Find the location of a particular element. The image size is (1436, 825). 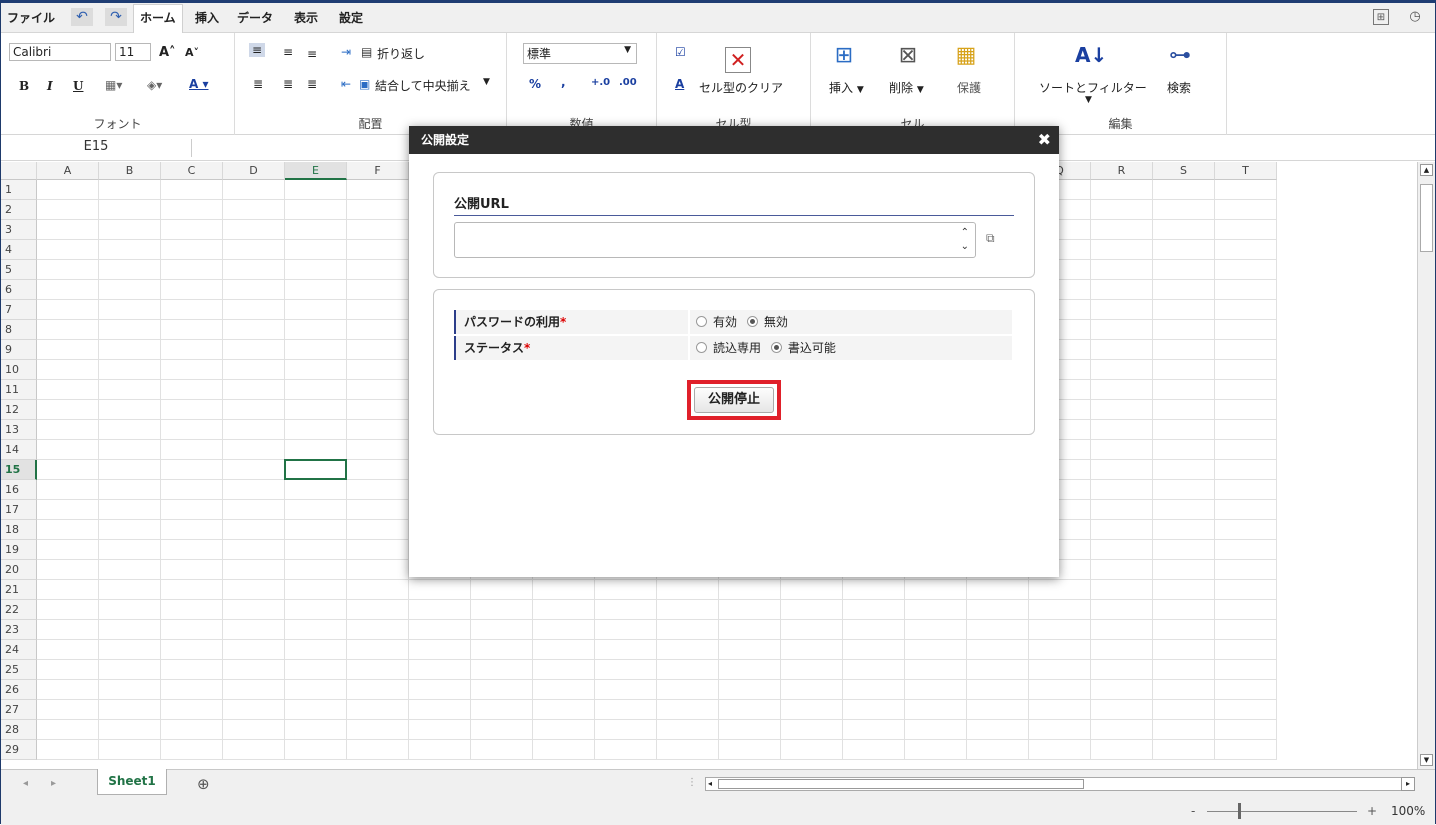

row-header: 24 is located at coordinates (19, 650).